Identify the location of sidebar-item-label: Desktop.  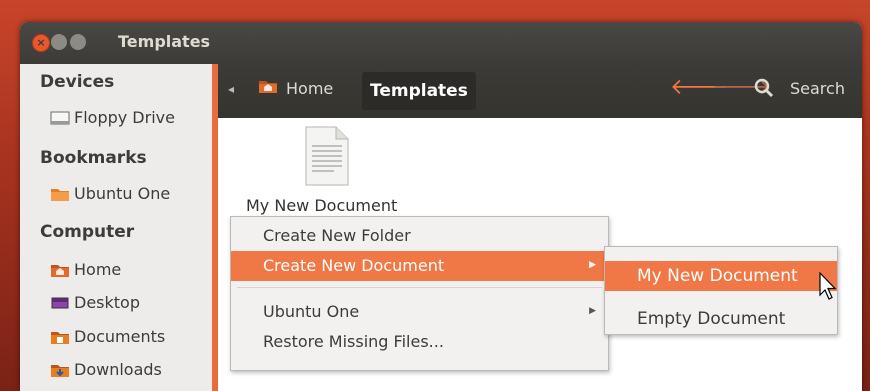
(107, 302).